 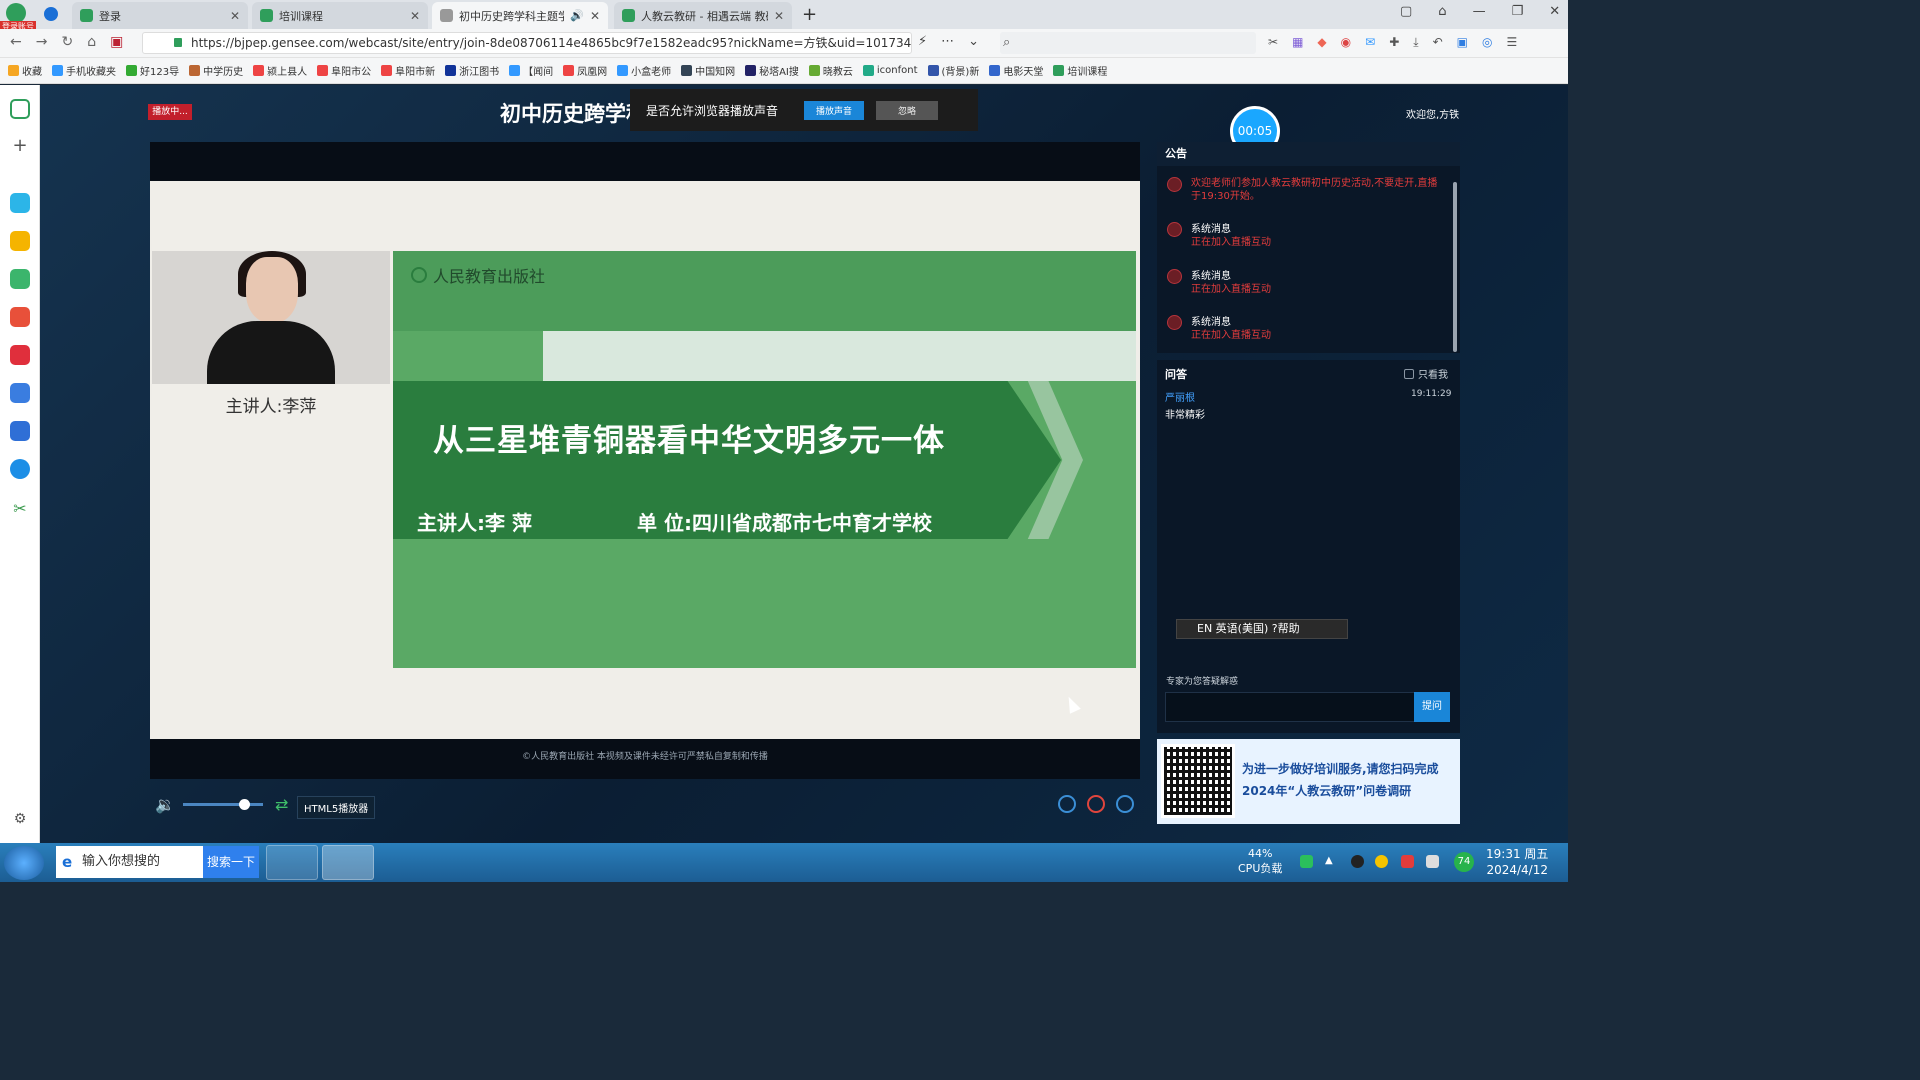 What do you see at coordinates (1415, 42) in the screenshot?
I see `download-icon: ⤓` at bounding box center [1415, 42].